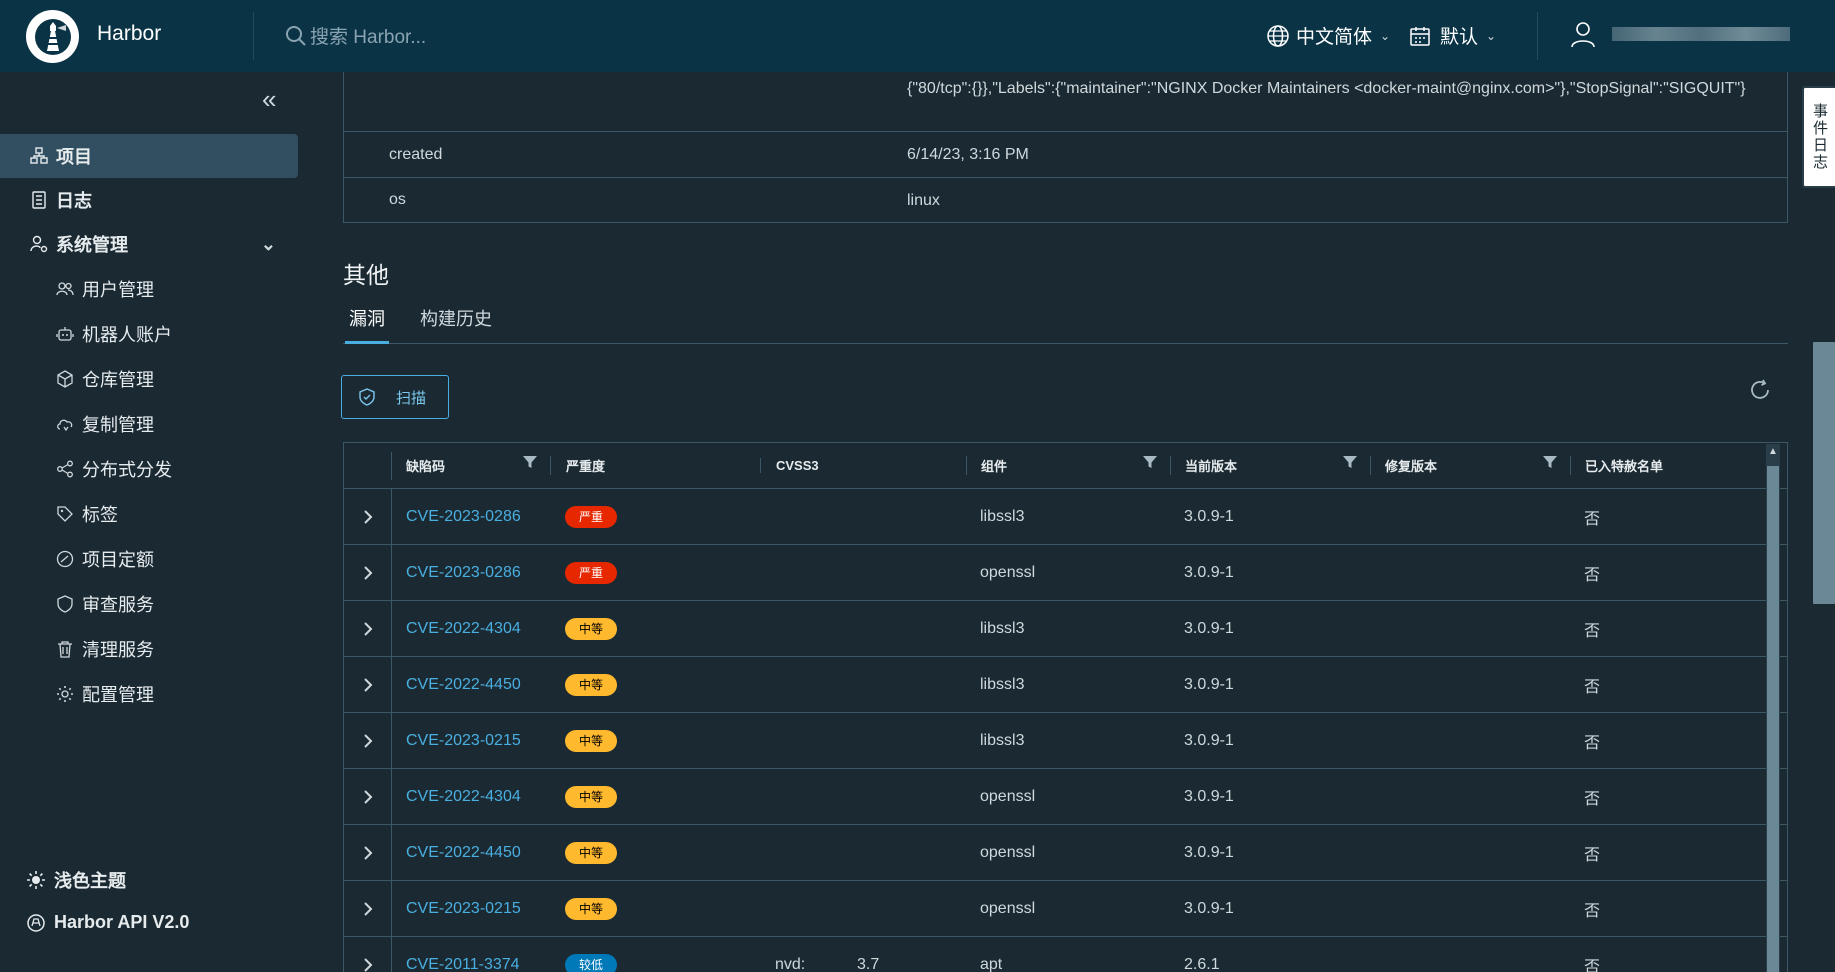  I want to click on sidebar-item-label: 配置管理, so click(118, 695).